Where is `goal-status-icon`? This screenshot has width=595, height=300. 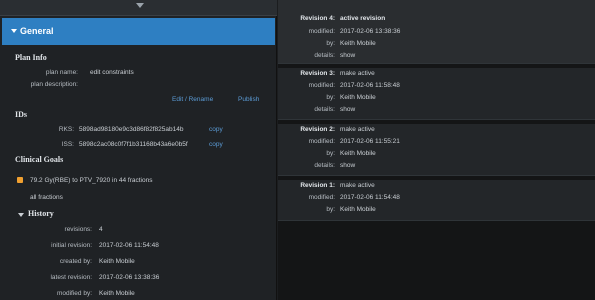 goal-status-icon is located at coordinates (20, 180).